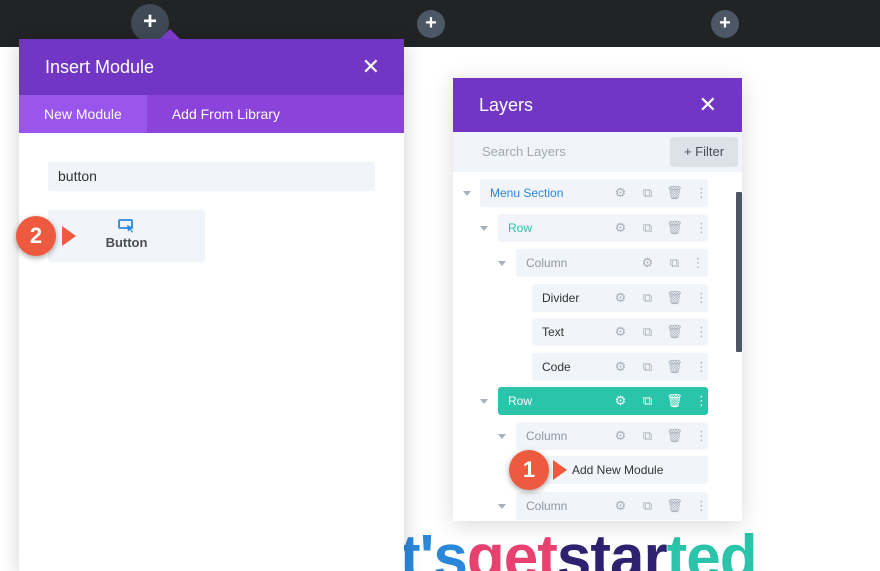  What do you see at coordinates (506, 105) in the screenshot?
I see `layers-title: Layers` at bounding box center [506, 105].